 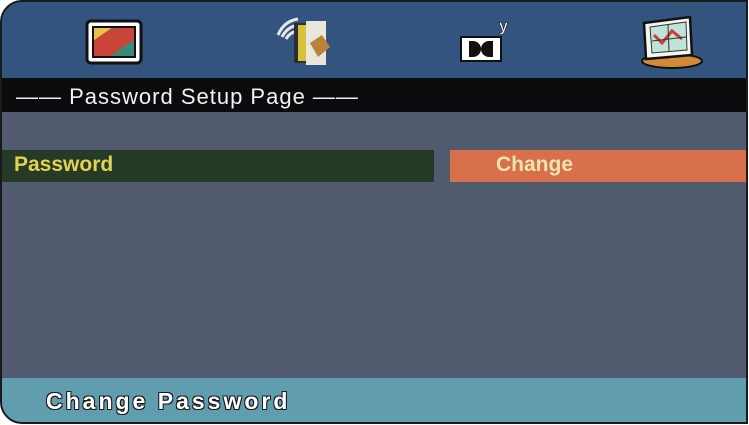 I want to click on page-title-bar: —— Password Setup Page ——, so click(x=374, y=95).